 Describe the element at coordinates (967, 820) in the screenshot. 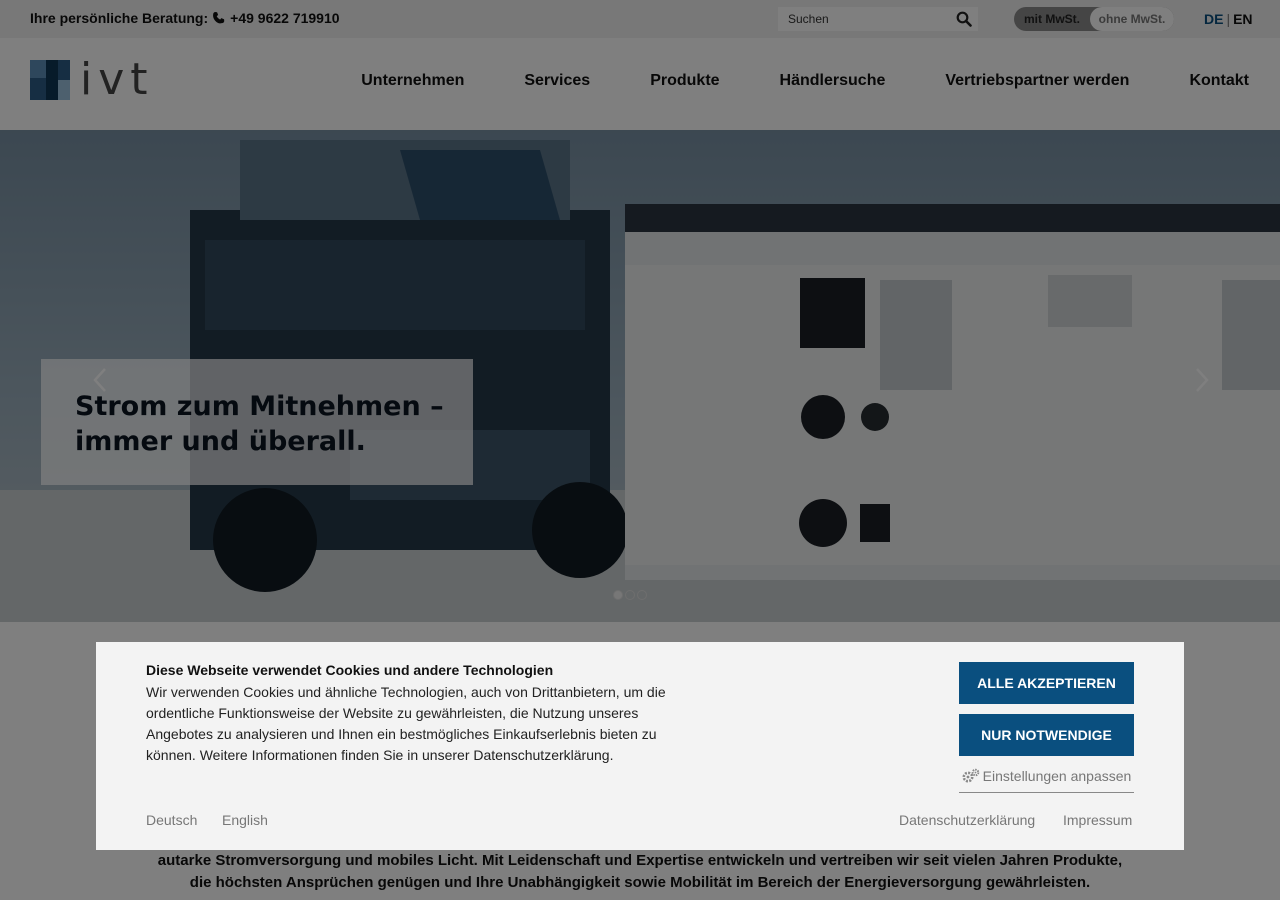

I see `cookie-privacy-link: Datenschutzerklärung` at that location.